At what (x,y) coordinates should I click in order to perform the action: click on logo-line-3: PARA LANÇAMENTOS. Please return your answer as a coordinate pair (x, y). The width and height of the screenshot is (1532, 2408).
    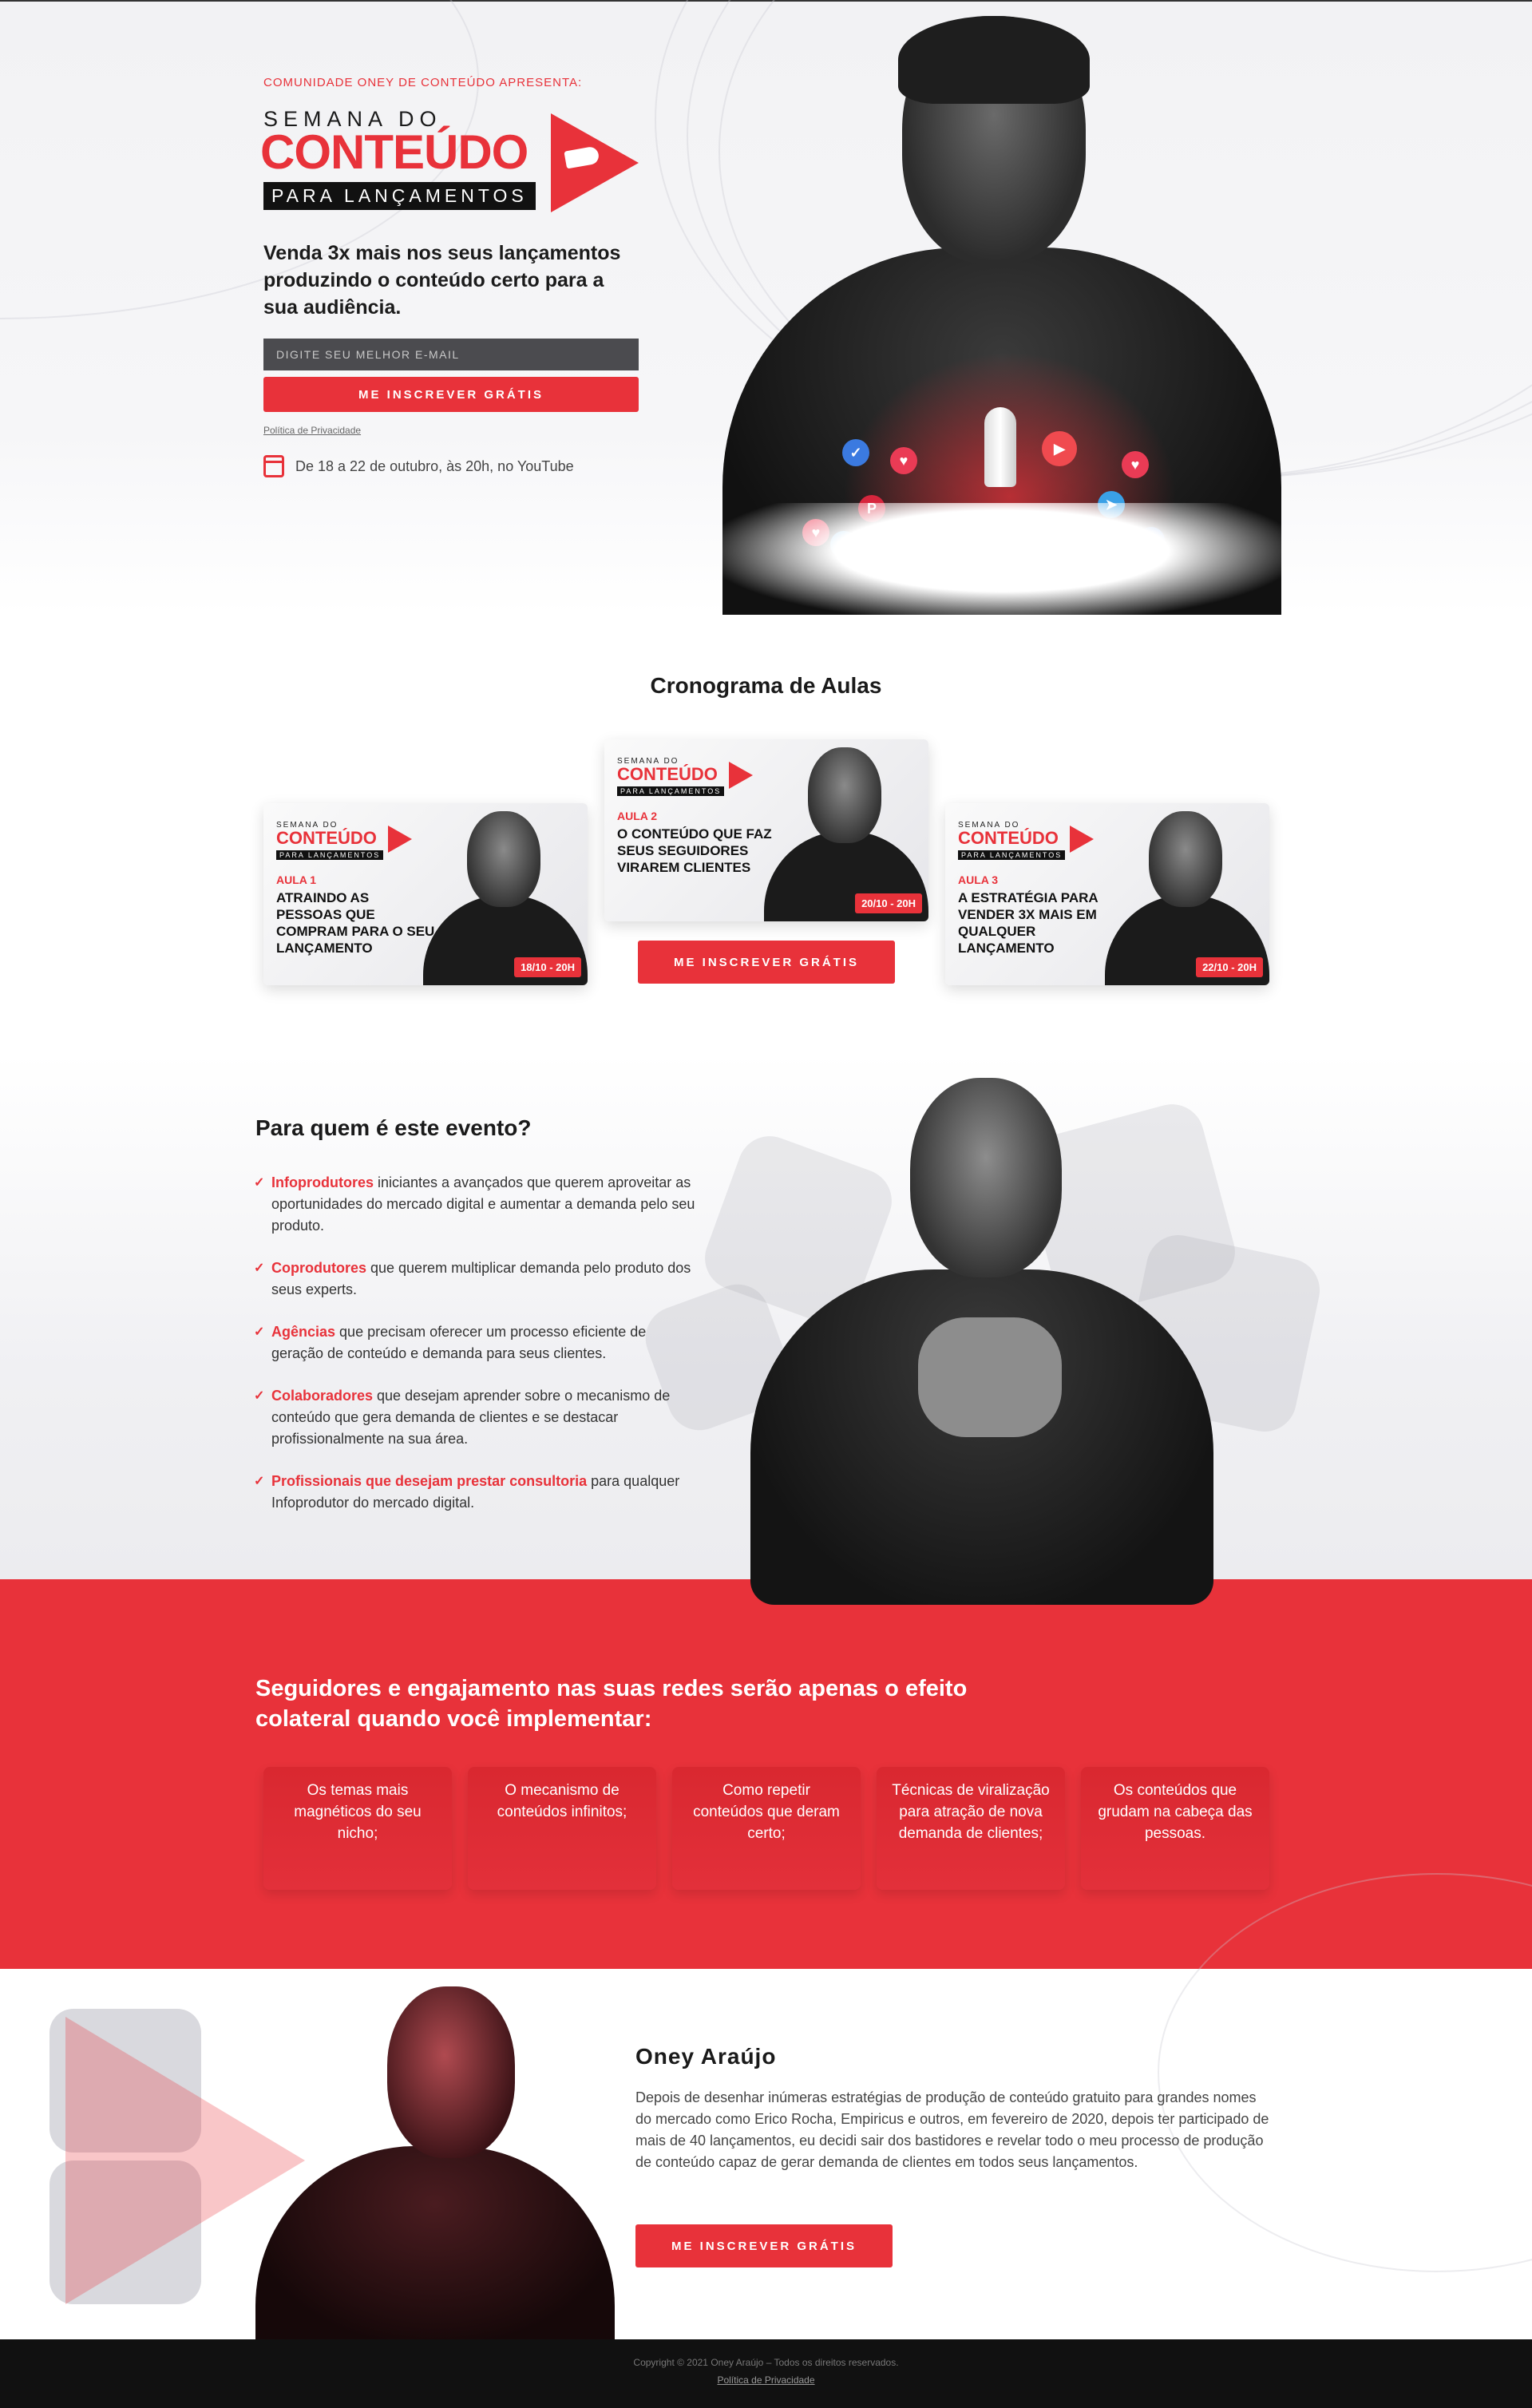
    Looking at the image, I should click on (399, 196).